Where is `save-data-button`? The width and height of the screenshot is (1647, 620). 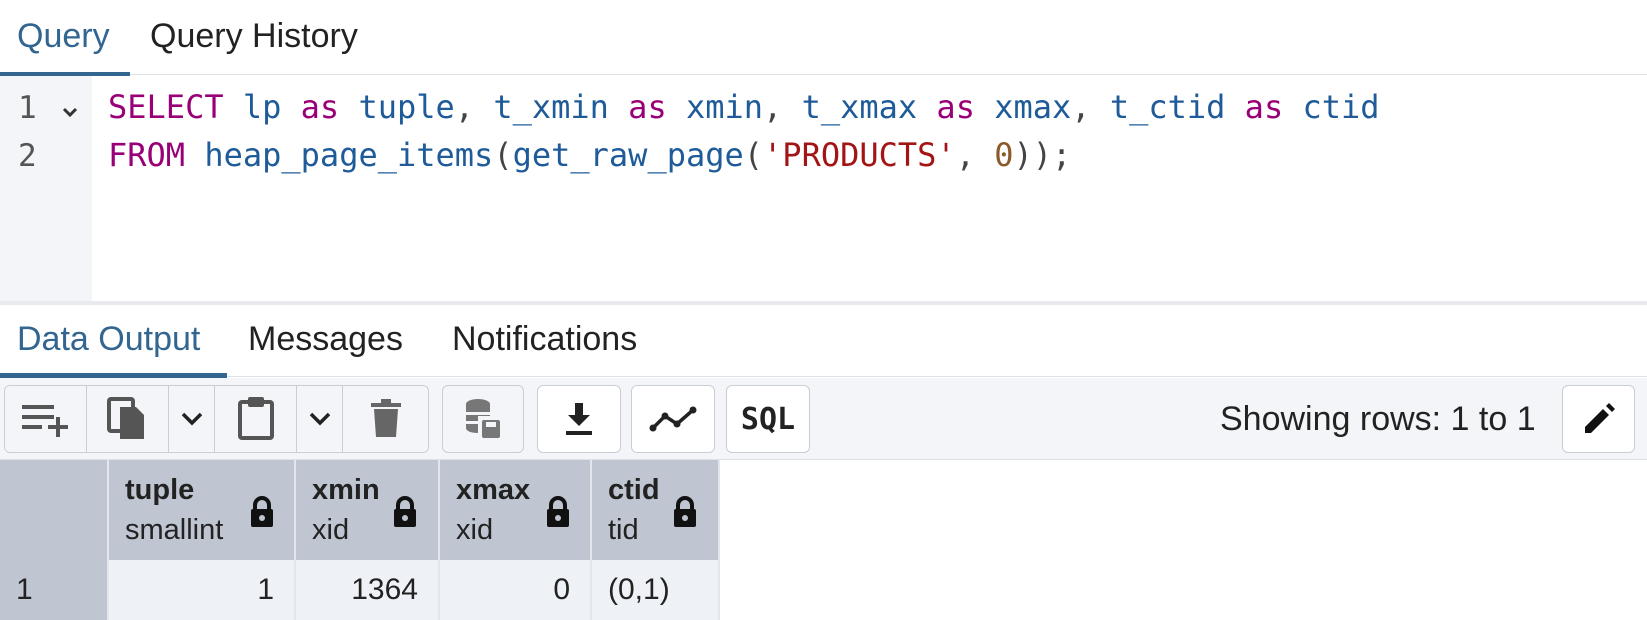 save-data-button is located at coordinates (483, 419).